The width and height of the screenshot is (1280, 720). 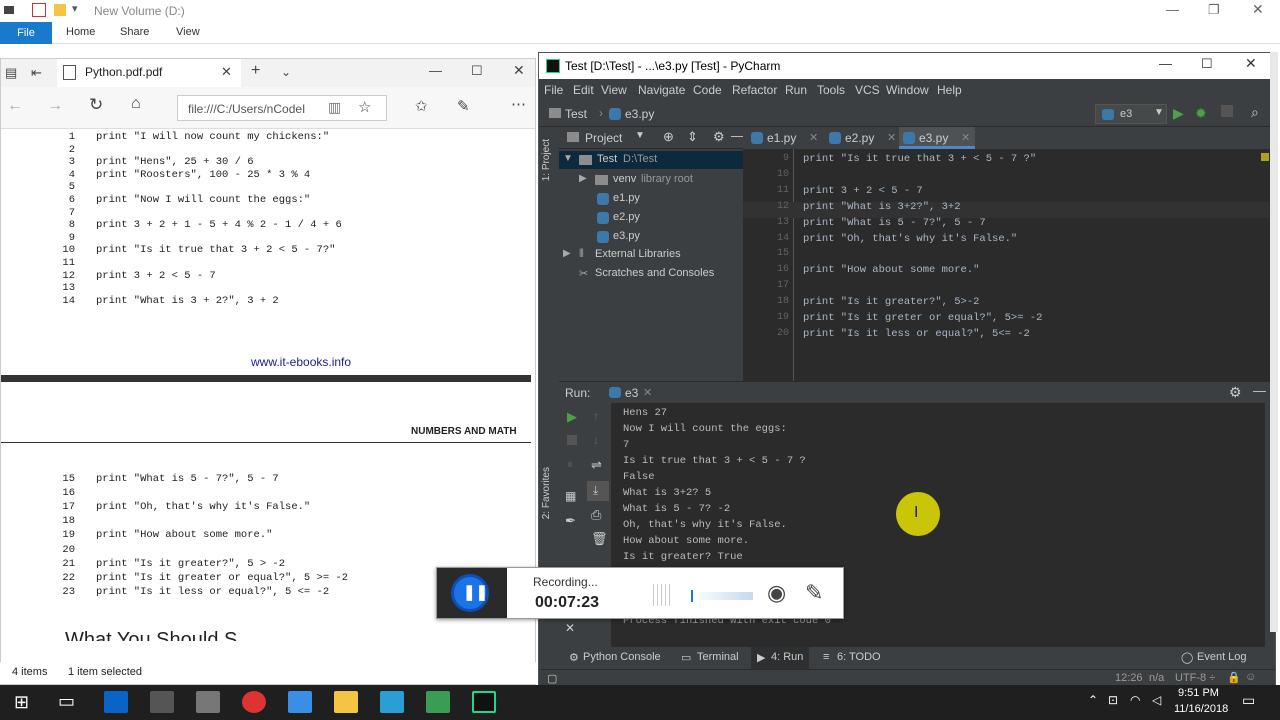 I want to click on soft-wrap-icon: ⇌, so click(x=596, y=465).